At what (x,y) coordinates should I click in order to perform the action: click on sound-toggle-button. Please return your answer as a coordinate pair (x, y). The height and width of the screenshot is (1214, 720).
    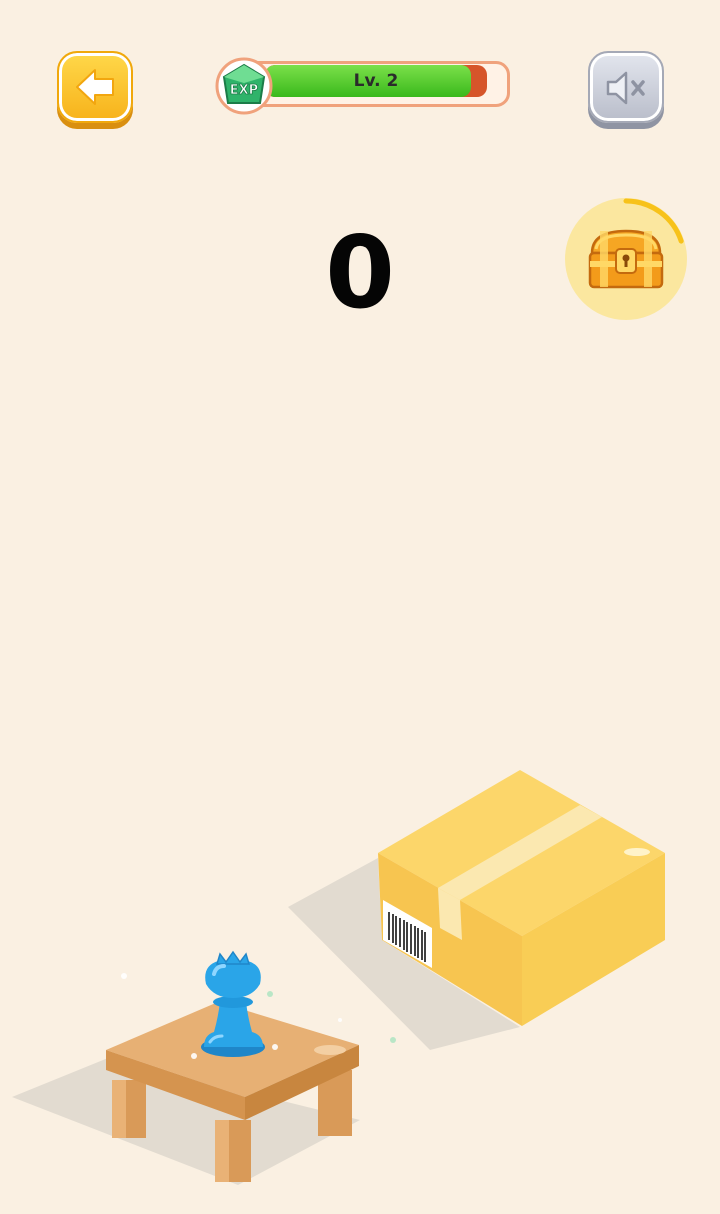
    Looking at the image, I should click on (626, 87).